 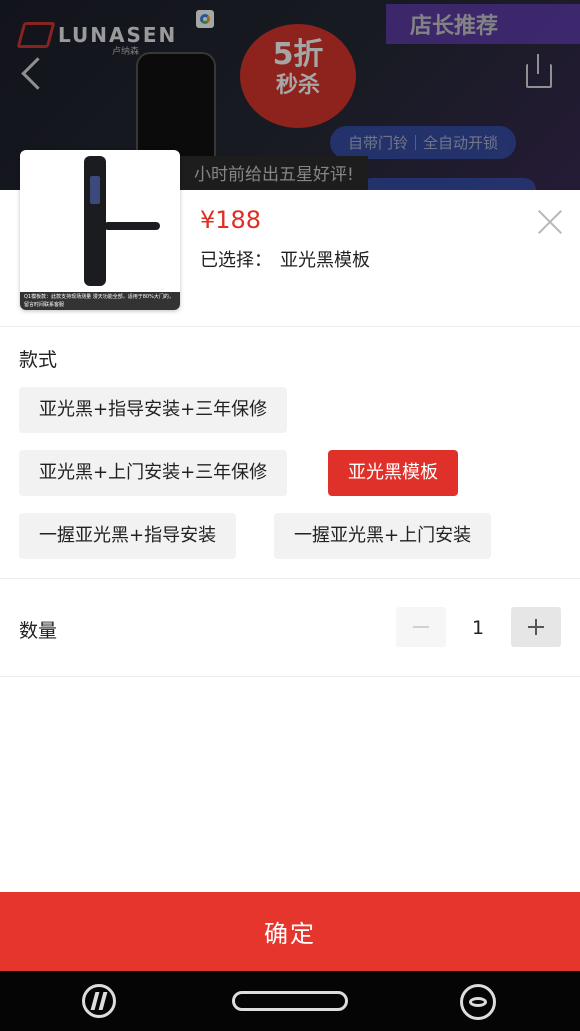 I want to click on spec-option: 亚光黑+上门安装+三年保修, so click(x=153, y=473).